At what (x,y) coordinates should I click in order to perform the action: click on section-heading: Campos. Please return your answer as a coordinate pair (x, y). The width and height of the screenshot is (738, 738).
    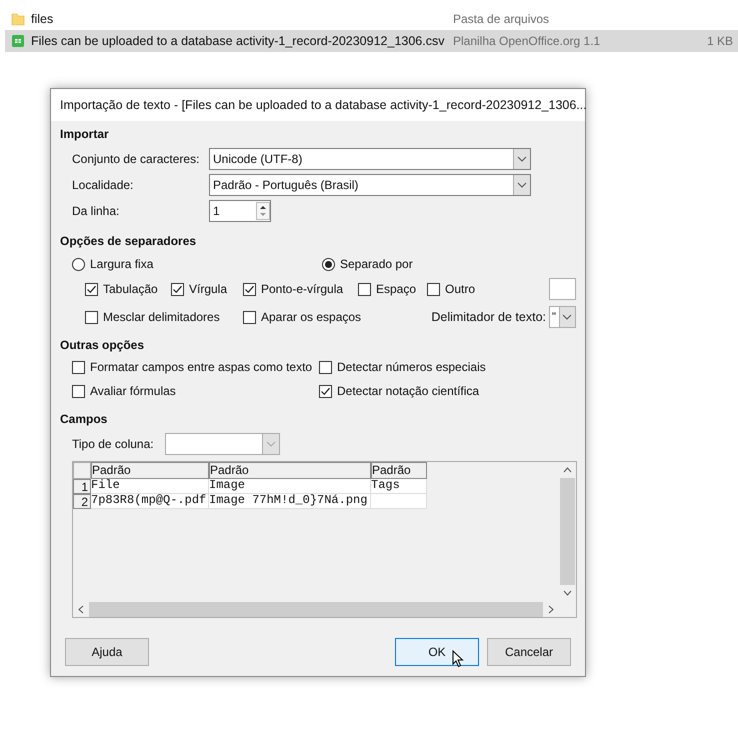
    Looking at the image, I should click on (84, 419).